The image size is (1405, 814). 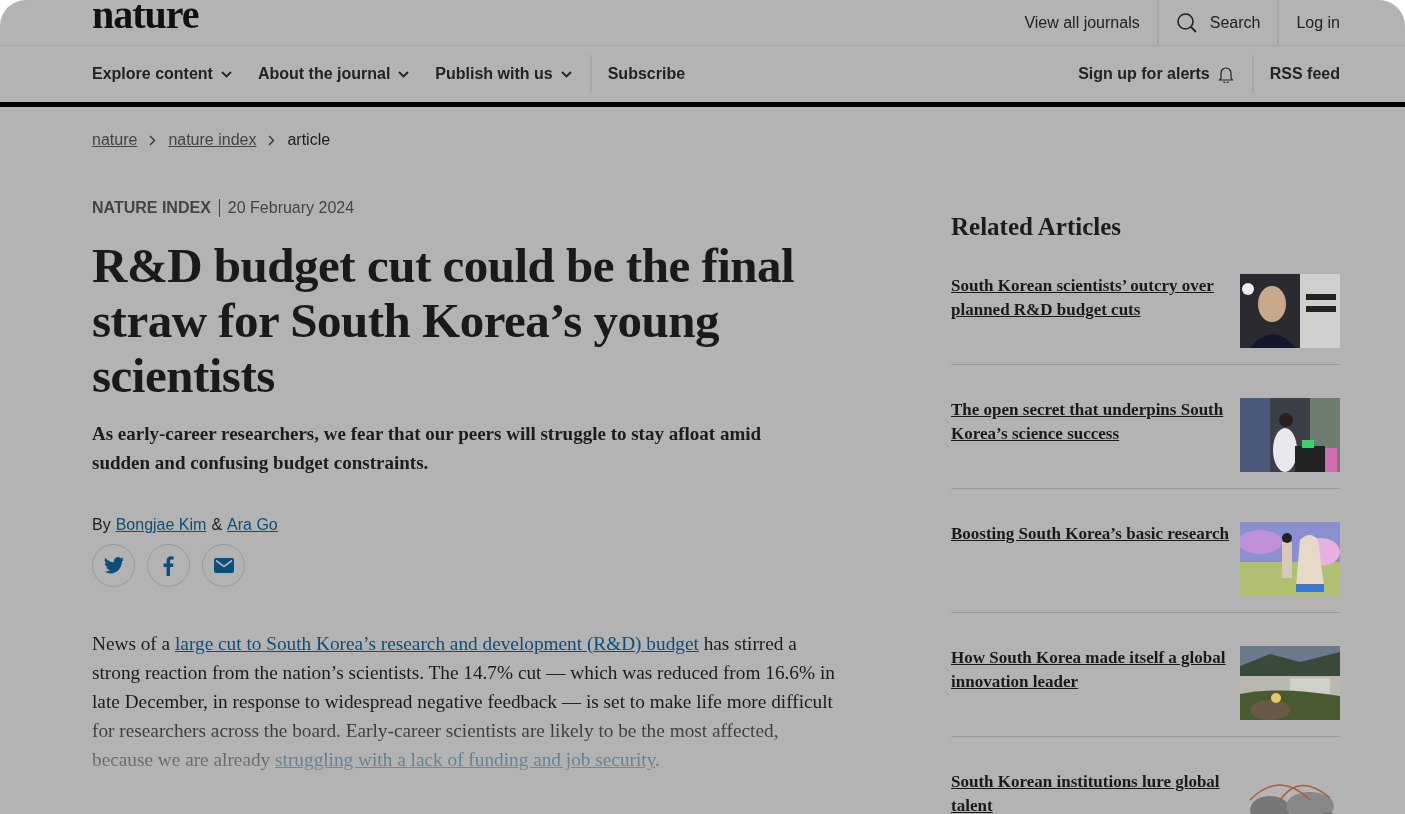 I want to click on related-article-link: South Korean institutions lure global talent, so click(x=1090, y=792).